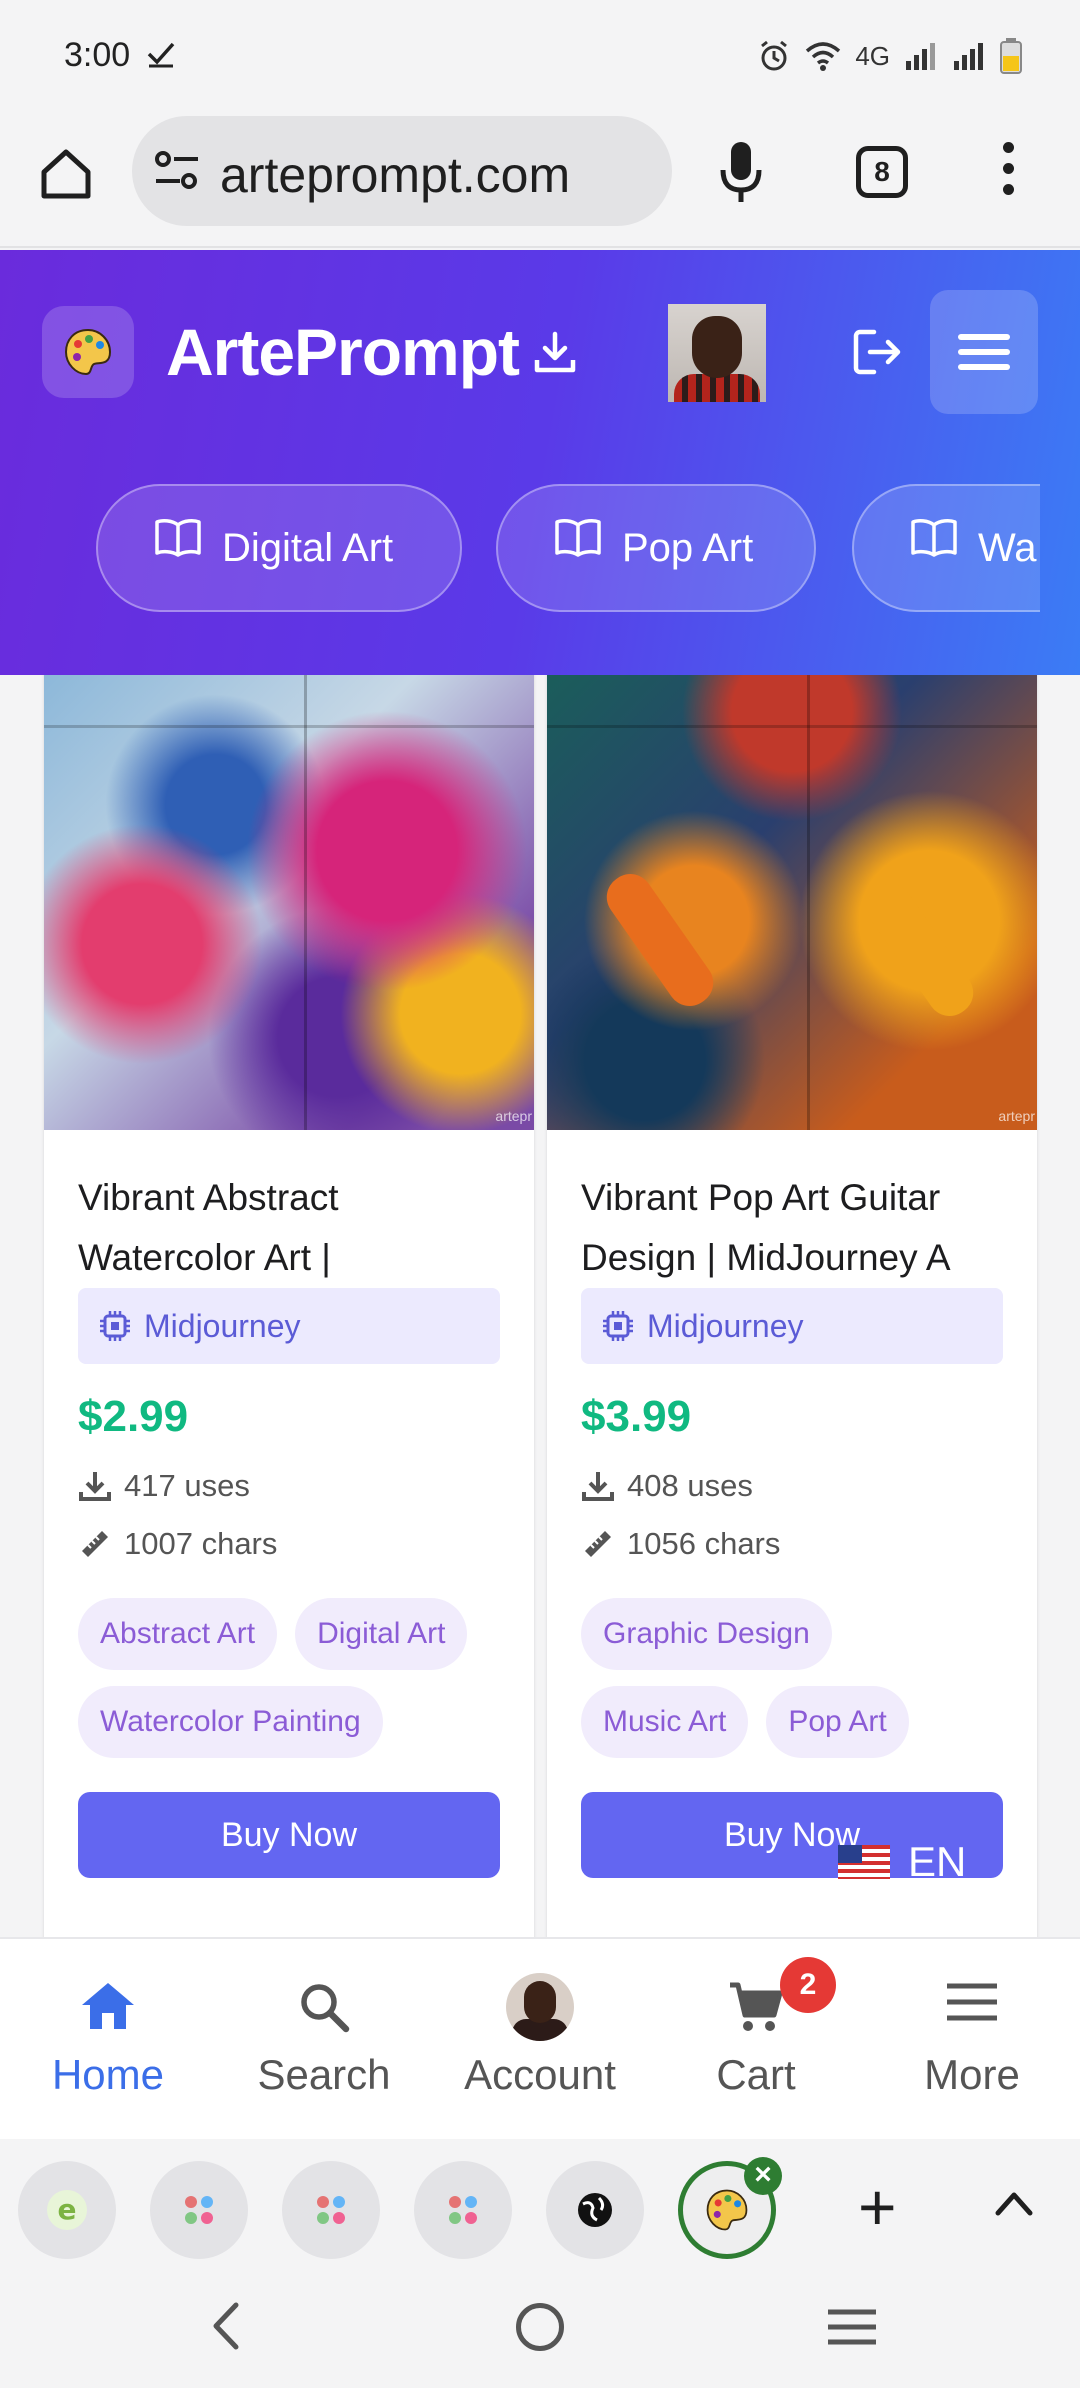  Describe the element at coordinates (230, 1722) in the screenshot. I see `tag: Watercolor Painting` at that location.